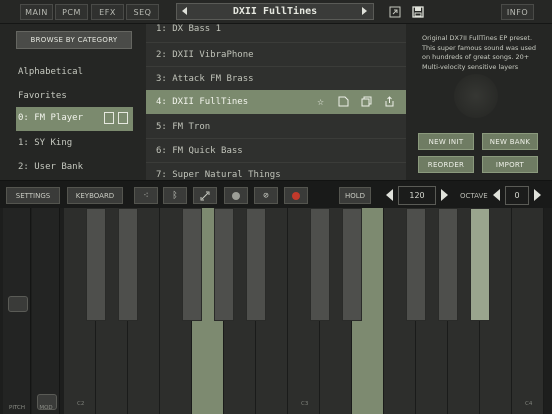  What do you see at coordinates (236, 195) in the screenshot?
I see `circle-icon` at bounding box center [236, 195].